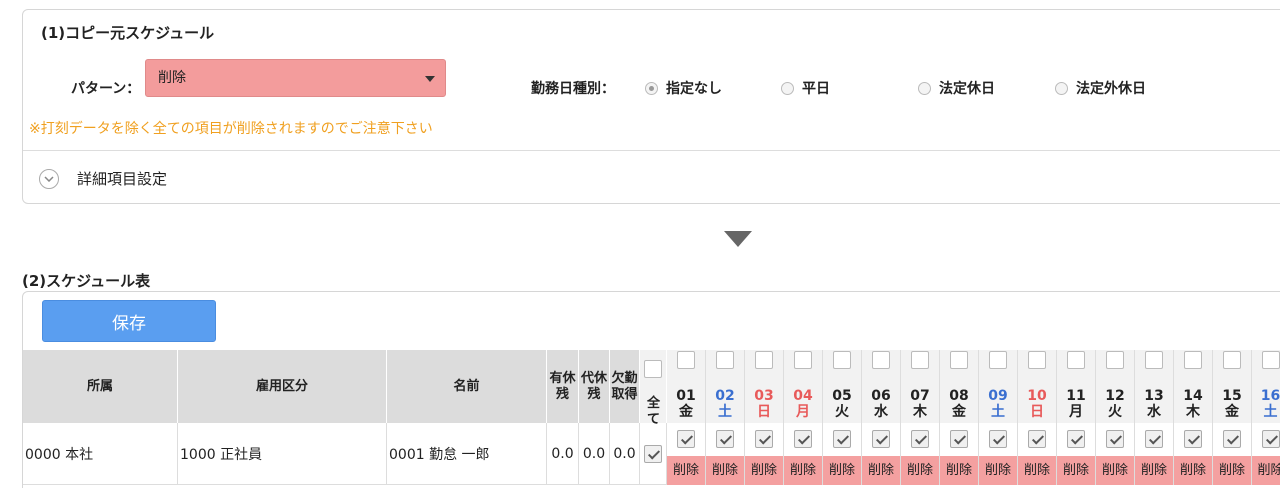  Describe the element at coordinates (295, 78) in the screenshot. I see `pattern-select: 削除` at that location.